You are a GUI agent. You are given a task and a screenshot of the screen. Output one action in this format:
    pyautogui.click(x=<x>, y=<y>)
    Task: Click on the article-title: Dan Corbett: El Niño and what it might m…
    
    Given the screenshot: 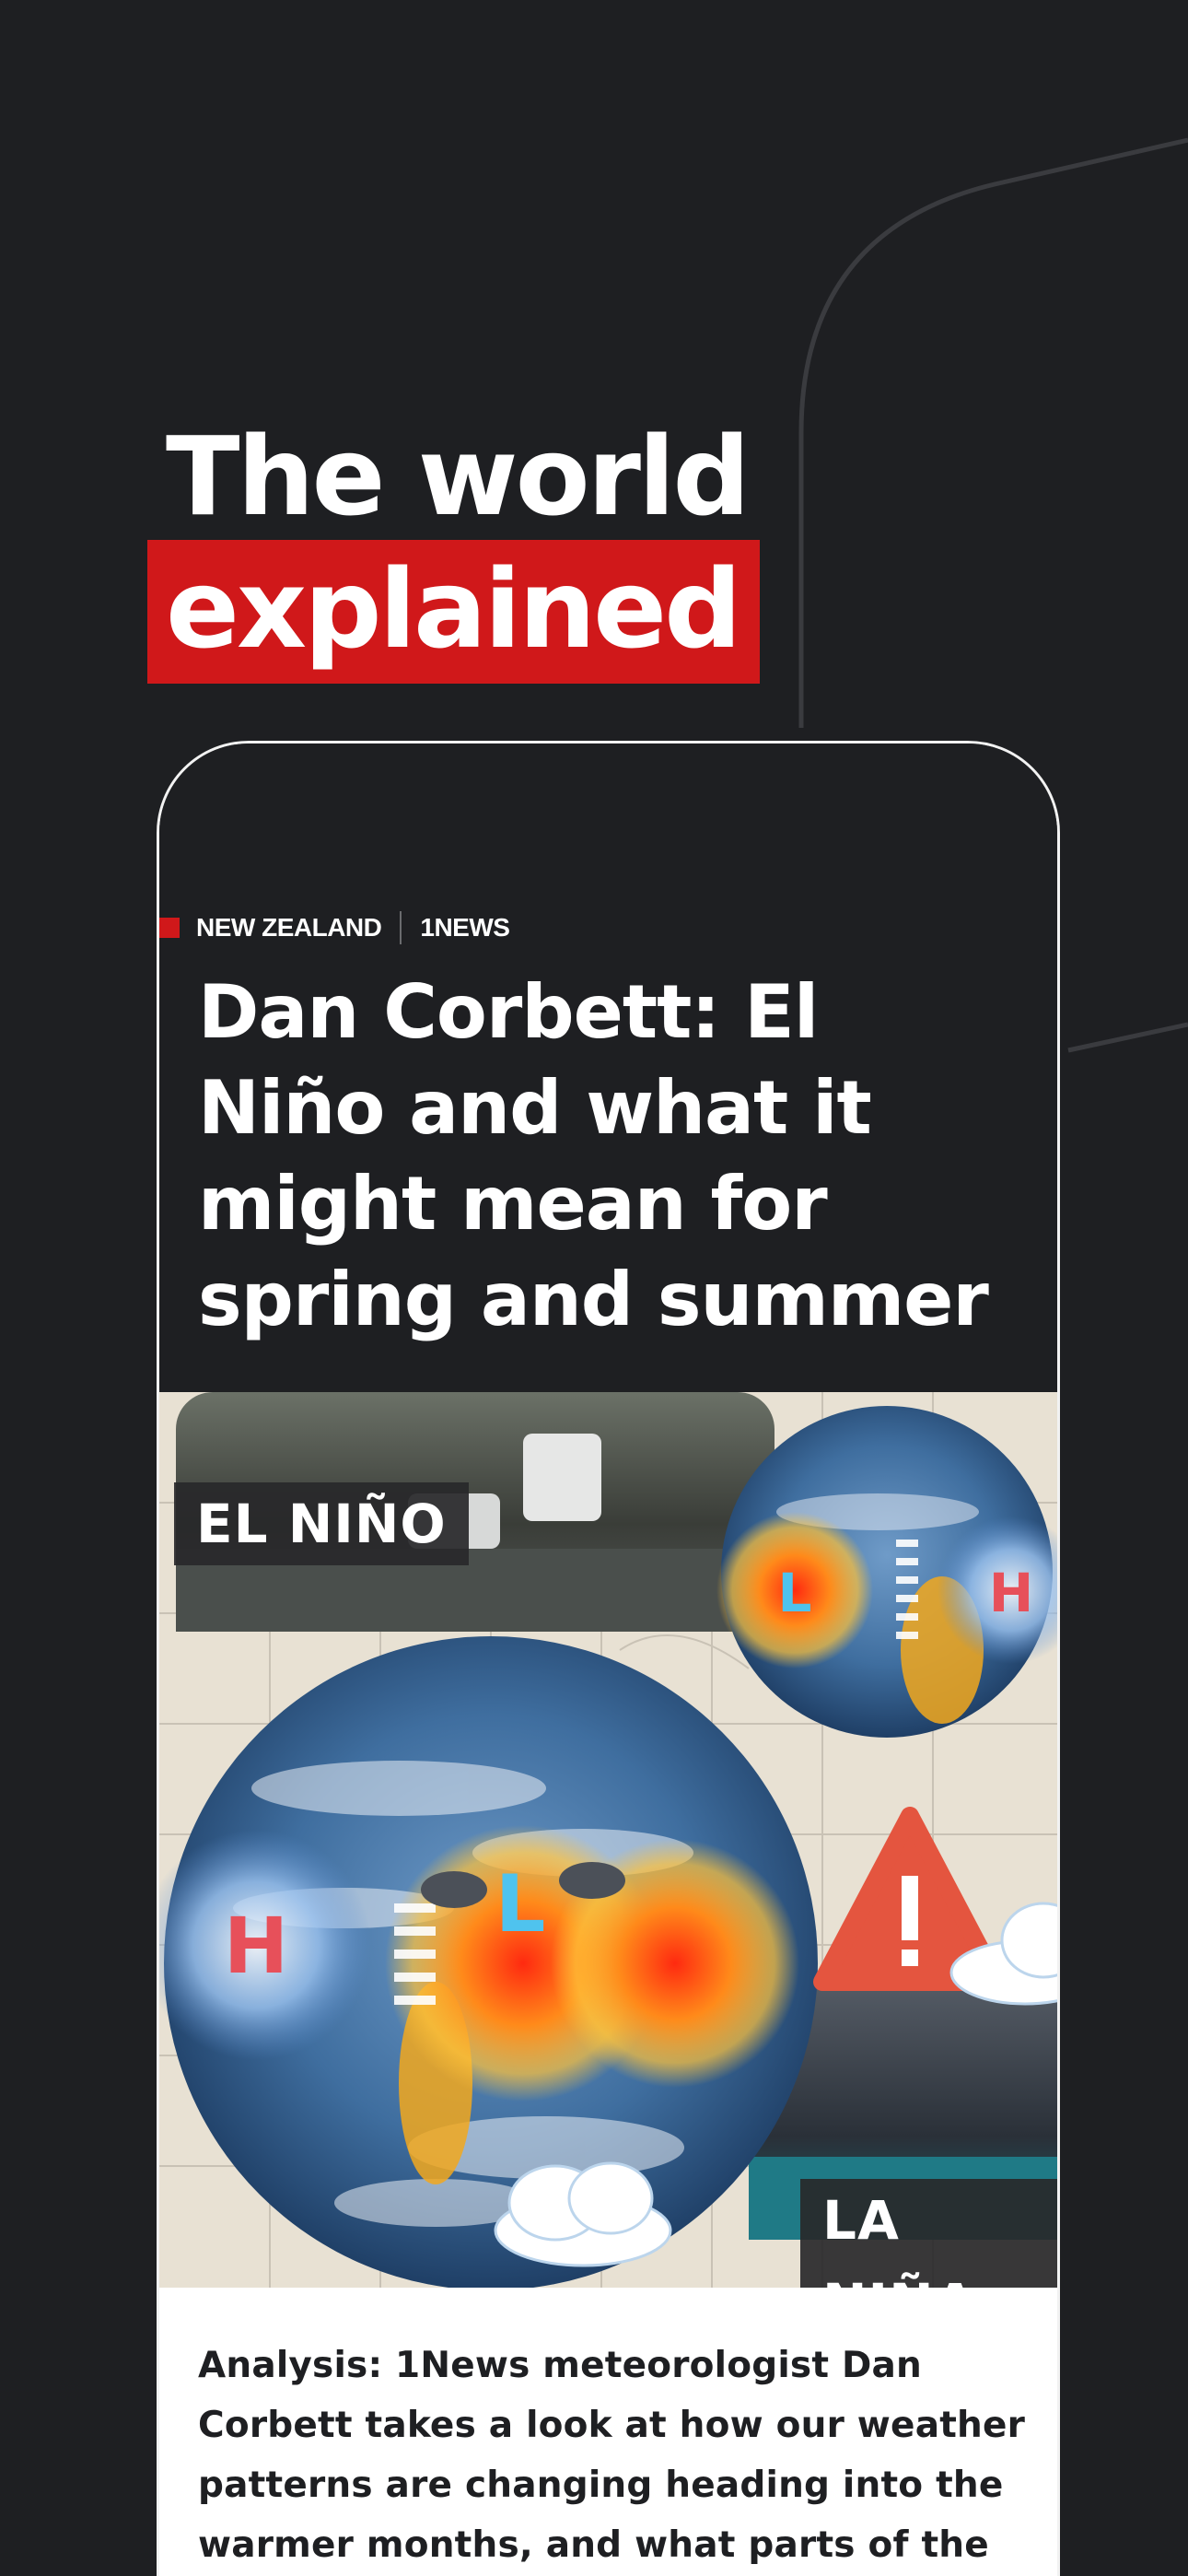 What is the action you would take?
    pyautogui.click(x=593, y=1155)
    